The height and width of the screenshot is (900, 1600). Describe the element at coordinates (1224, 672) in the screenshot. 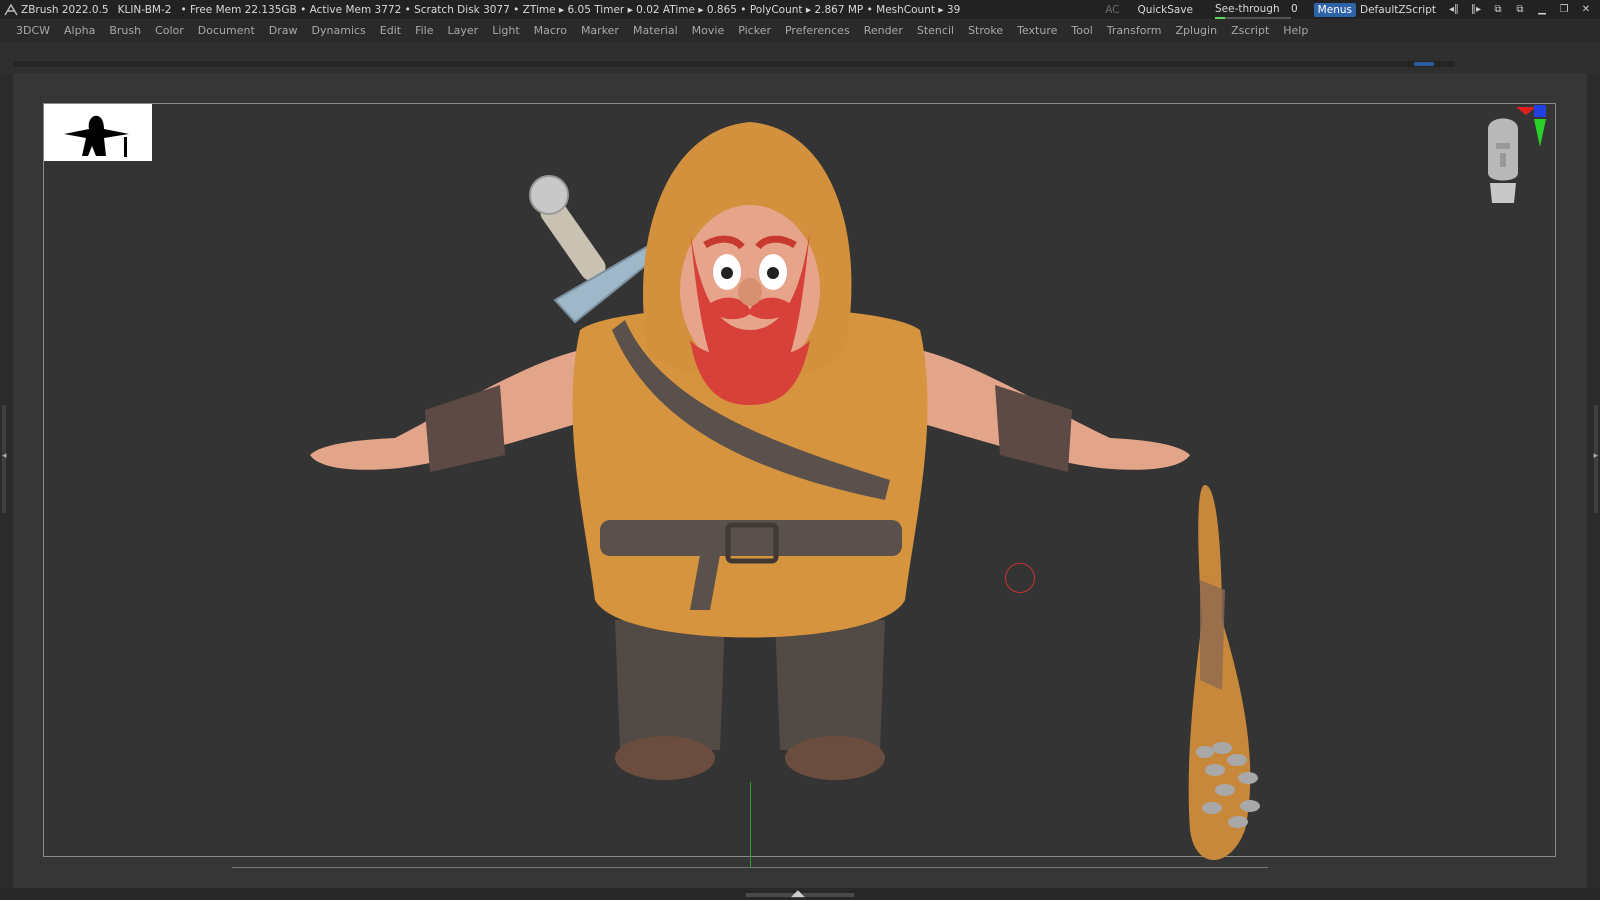

I see `club-model` at that location.